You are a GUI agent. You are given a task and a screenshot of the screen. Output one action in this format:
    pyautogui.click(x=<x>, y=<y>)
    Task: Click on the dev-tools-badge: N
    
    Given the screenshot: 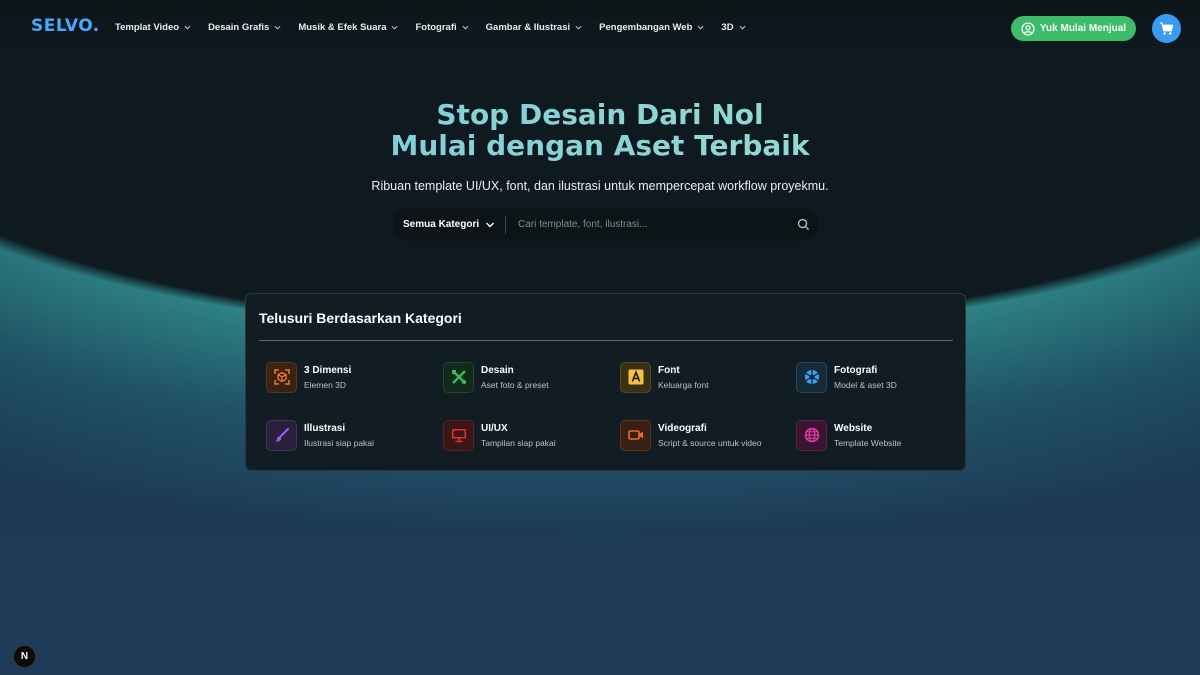 What is the action you would take?
    pyautogui.click(x=24, y=656)
    